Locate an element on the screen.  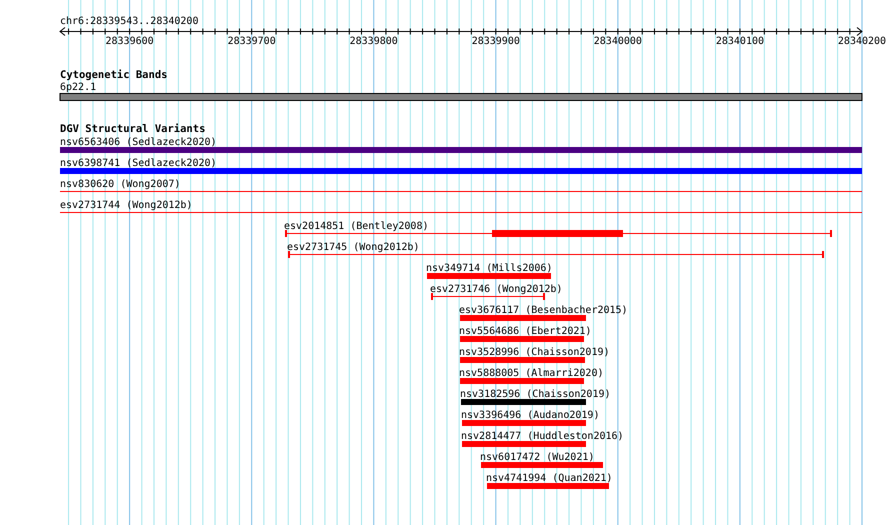
variant-label: esv2731744 (Wong2012b) is located at coordinates (126, 205).